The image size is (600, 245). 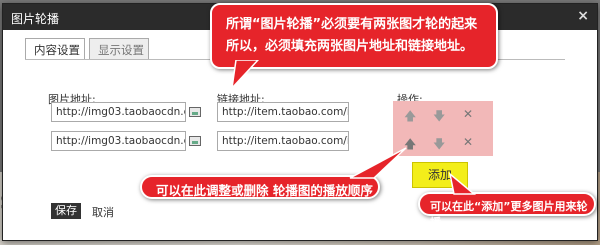 I want to click on annotation-text-line: 所谓“图片轮播”必须要有两张图才轮的起来, so click(x=352, y=24).